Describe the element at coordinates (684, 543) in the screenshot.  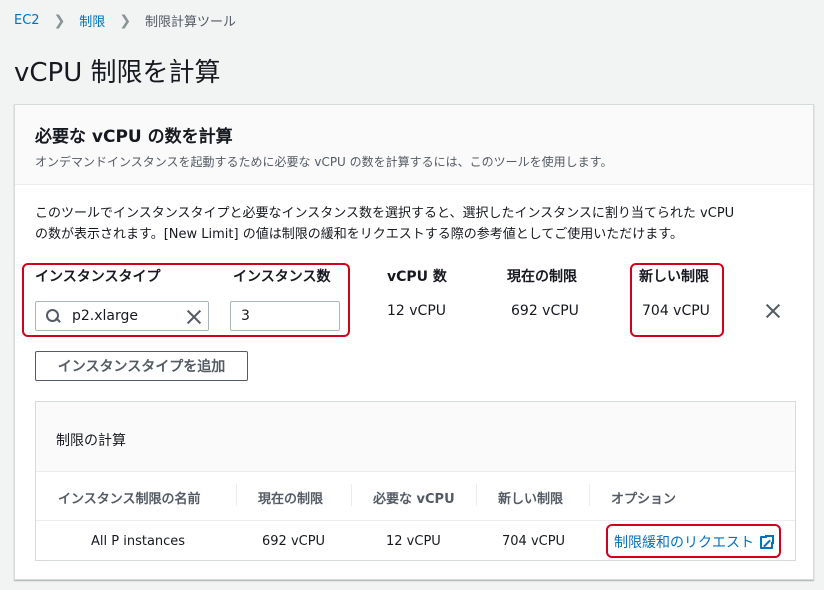
I see `request-link-label: 制限緩和のリクエスト` at that location.